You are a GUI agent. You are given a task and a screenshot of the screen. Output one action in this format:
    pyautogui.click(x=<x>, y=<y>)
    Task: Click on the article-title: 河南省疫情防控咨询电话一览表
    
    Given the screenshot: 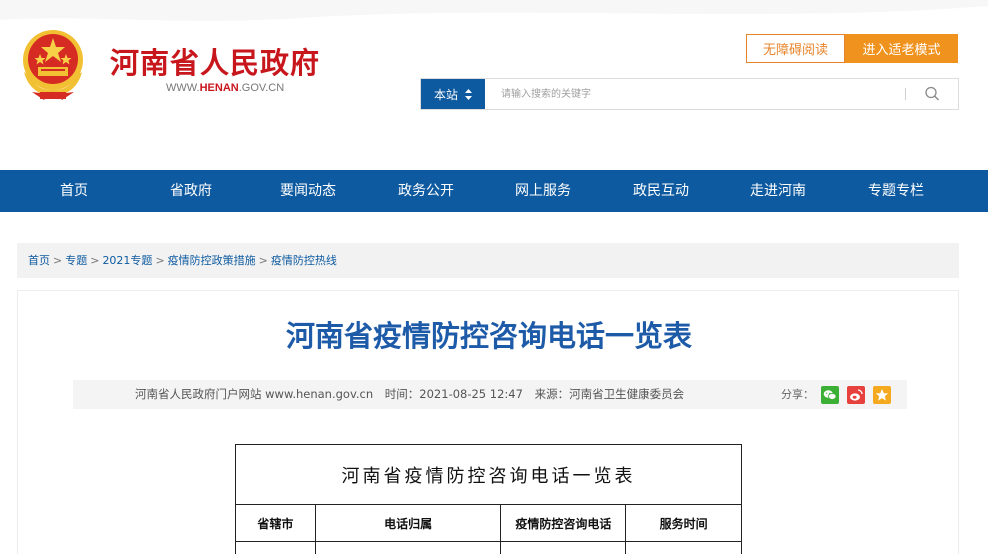 What is the action you would take?
    pyautogui.click(x=488, y=336)
    